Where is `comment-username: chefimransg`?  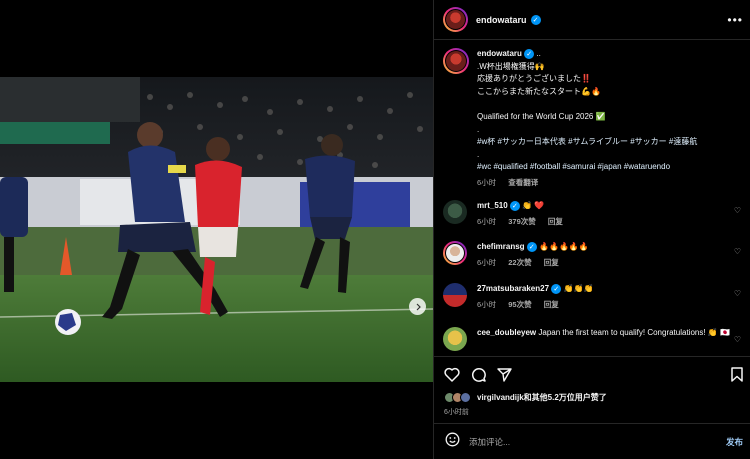
comment-username: chefimransg is located at coordinates (501, 246).